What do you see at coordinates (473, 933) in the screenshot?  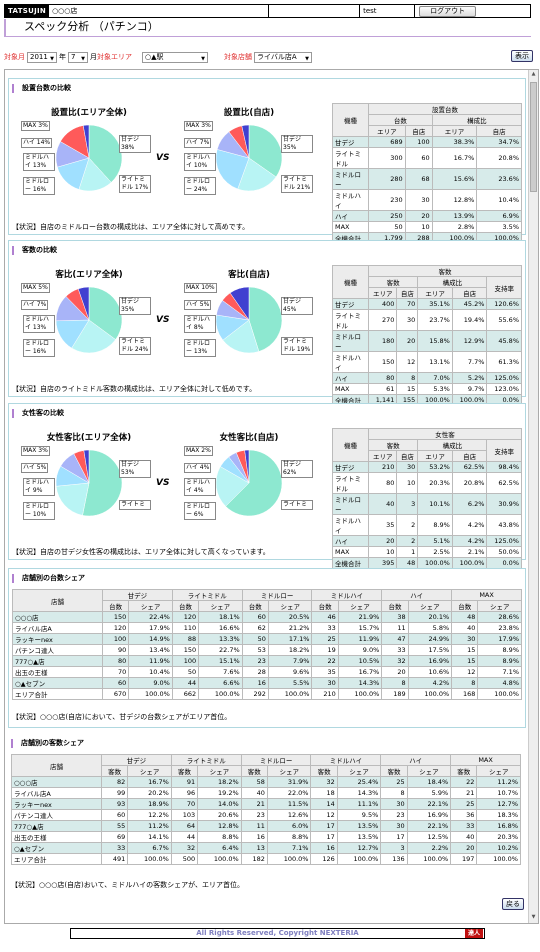 I see `tatsujin-button: 達人` at bounding box center [473, 933].